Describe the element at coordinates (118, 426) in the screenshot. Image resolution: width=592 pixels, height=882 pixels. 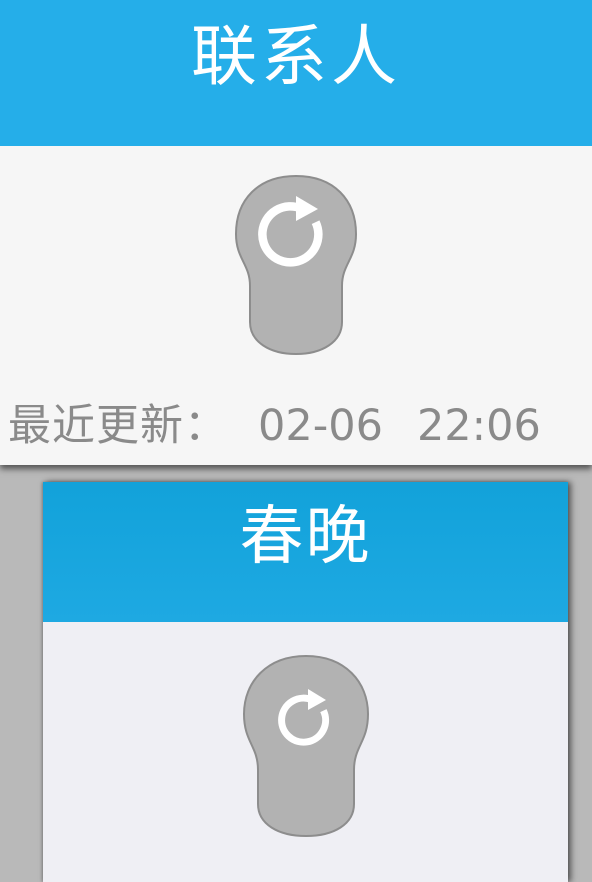
I see `last-updated-label: 最近更新：` at that location.